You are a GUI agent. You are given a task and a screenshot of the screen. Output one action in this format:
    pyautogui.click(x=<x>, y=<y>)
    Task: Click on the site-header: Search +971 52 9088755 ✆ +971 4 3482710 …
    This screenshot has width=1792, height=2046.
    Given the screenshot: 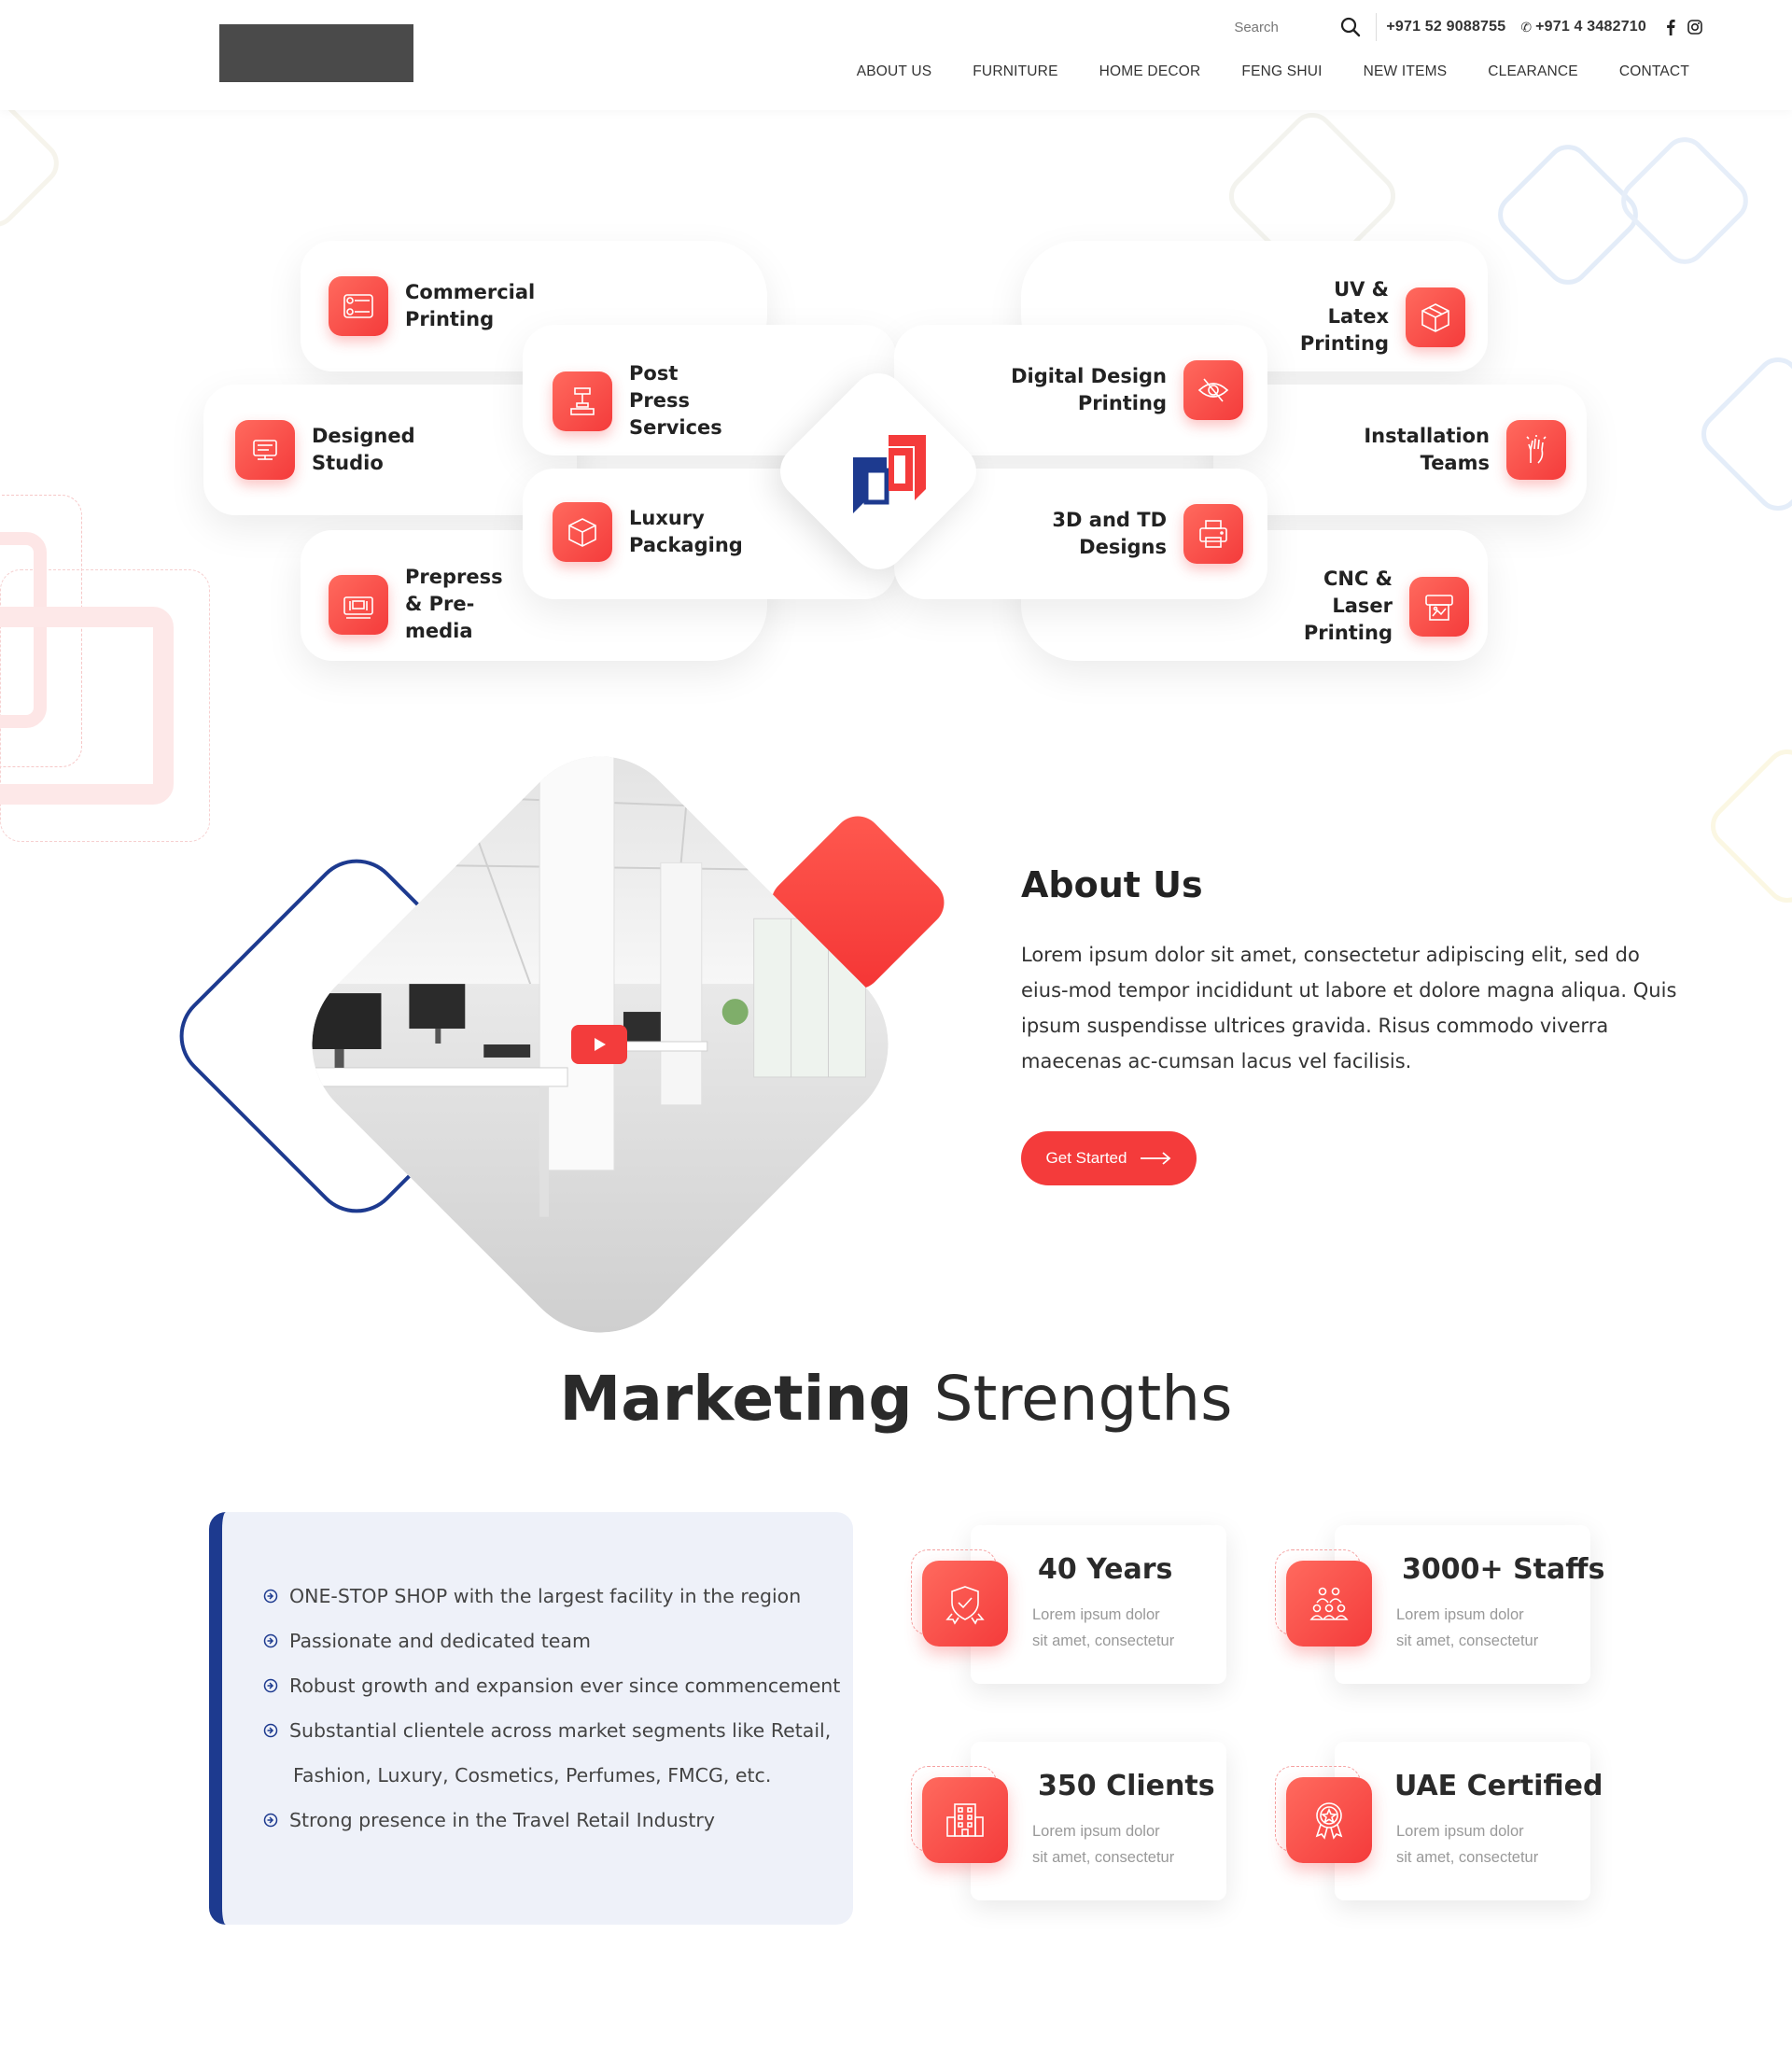 What is the action you would take?
    pyautogui.click(x=896, y=55)
    